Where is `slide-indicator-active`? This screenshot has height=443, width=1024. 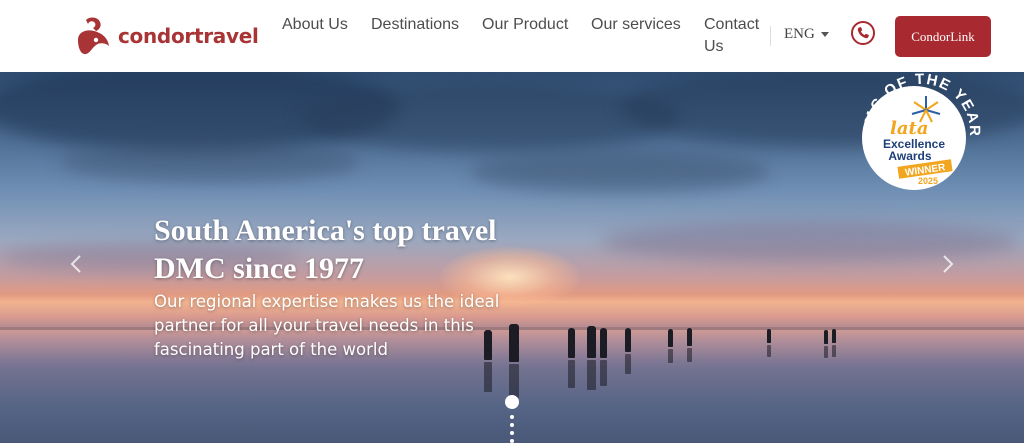 slide-indicator-active is located at coordinates (512, 402).